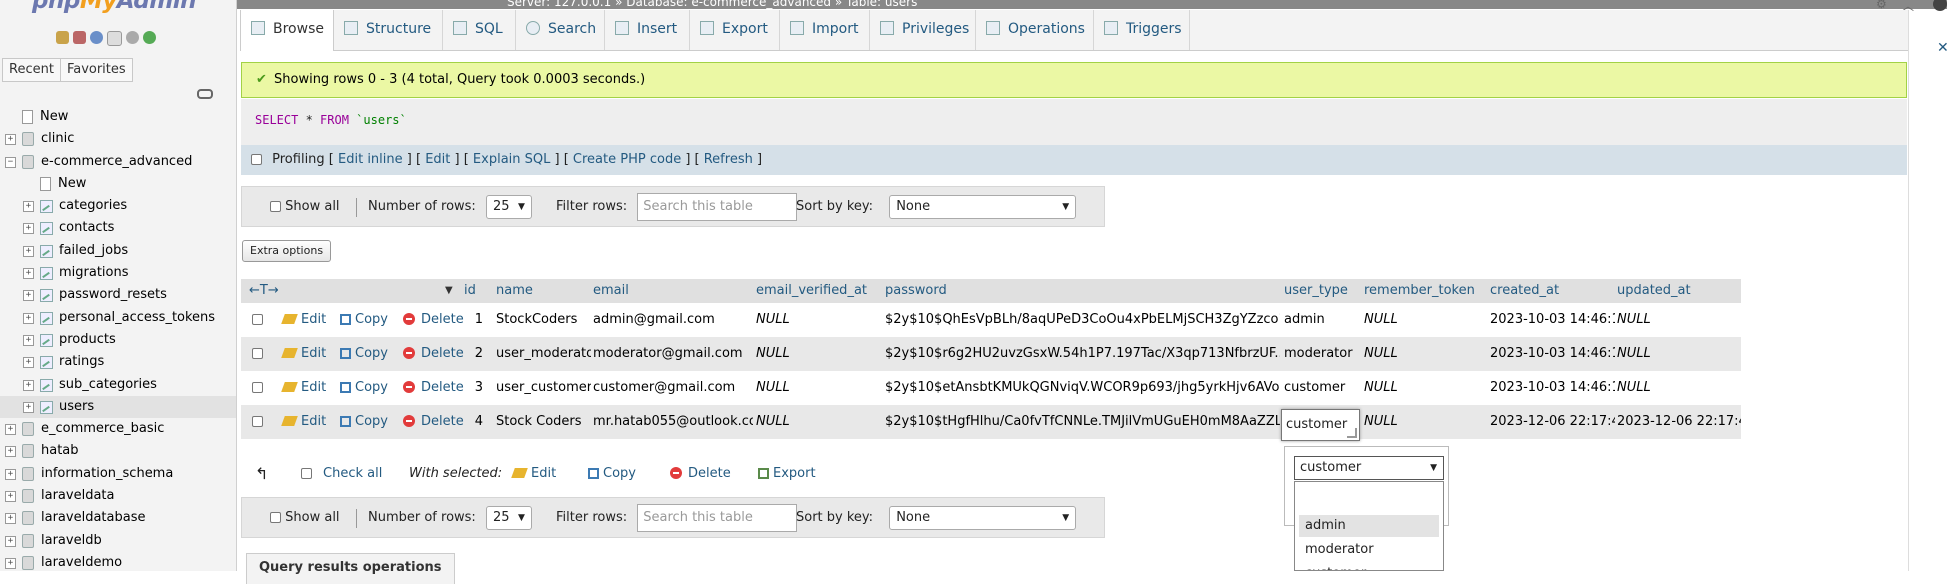 The width and height of the screenshot is (1947, 584). Describe the element at coordinates (10, 162) in the screenshot. I see `collapse-icon: −` at that location.